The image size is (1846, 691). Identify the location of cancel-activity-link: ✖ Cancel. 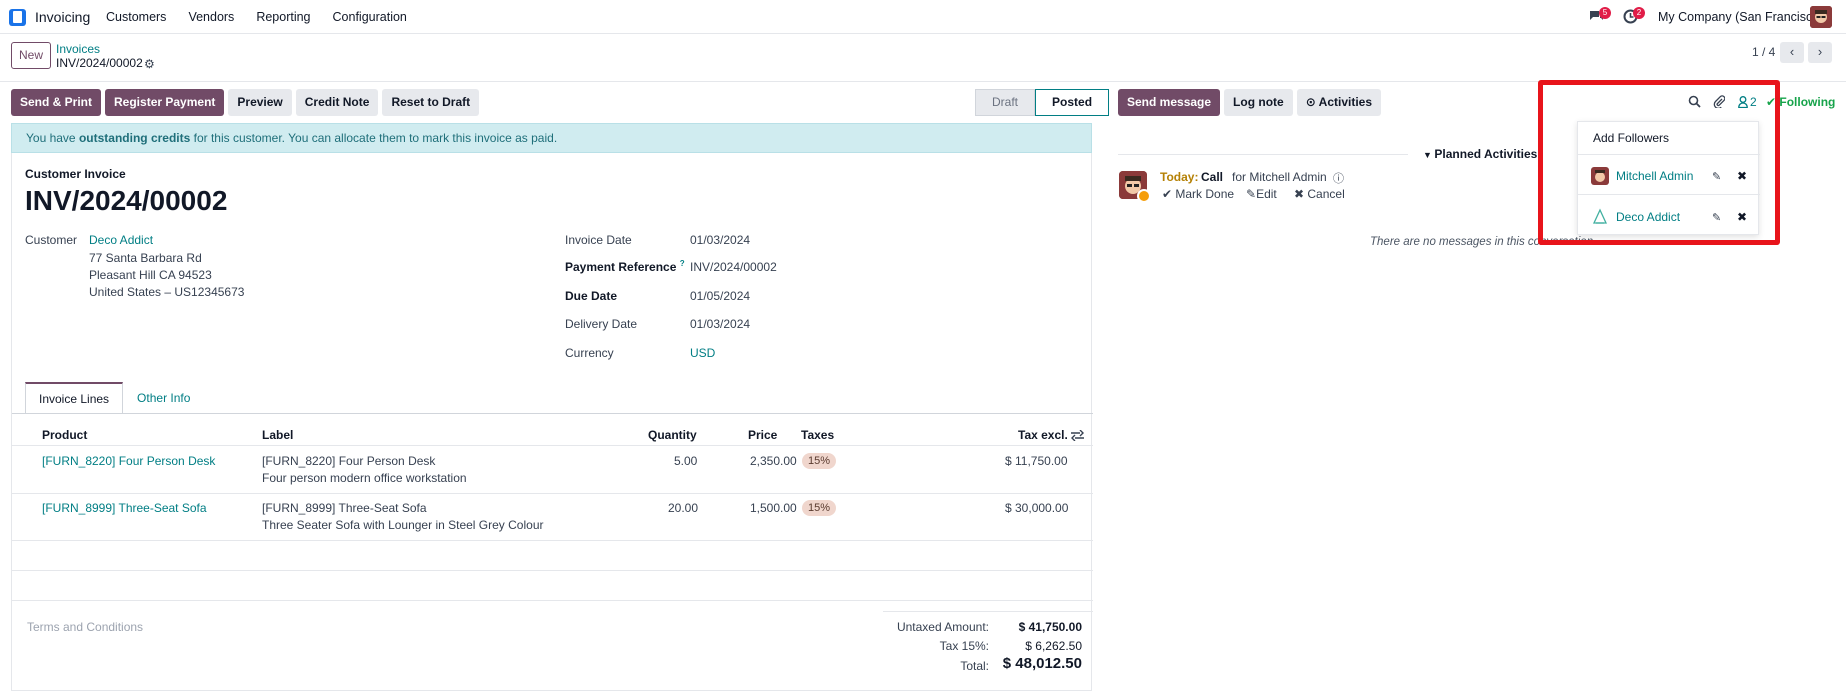
(1319, 194).